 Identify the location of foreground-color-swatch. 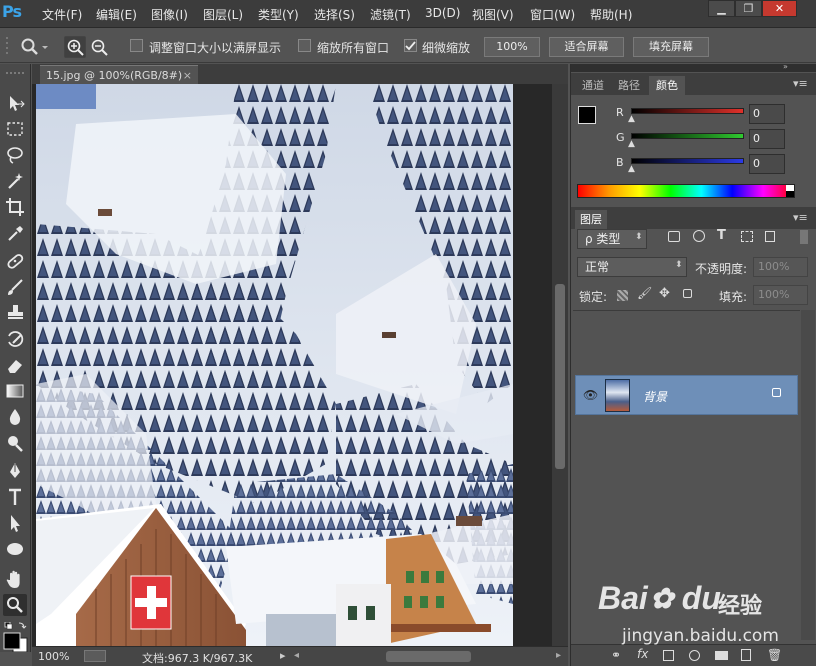
(587, 115).